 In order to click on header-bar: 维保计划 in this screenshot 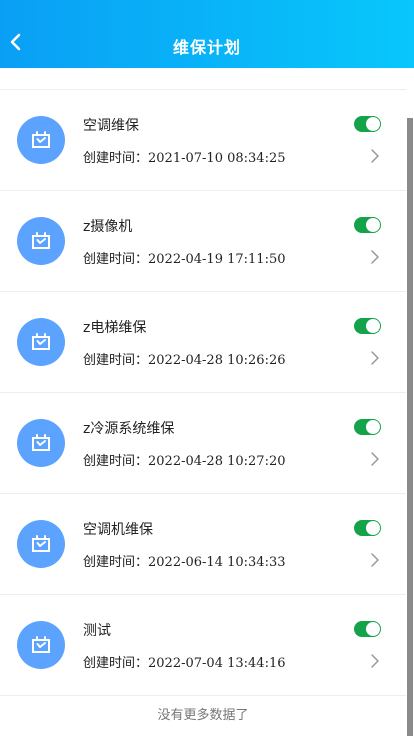, I will do `click(207, 34)`.